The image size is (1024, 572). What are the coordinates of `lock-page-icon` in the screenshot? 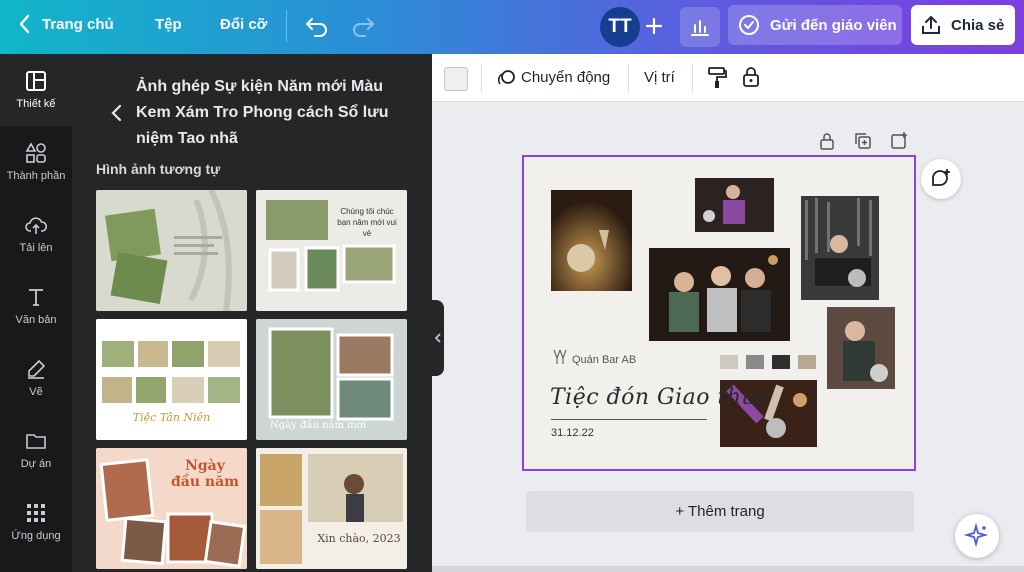 It's located at (827, 141).